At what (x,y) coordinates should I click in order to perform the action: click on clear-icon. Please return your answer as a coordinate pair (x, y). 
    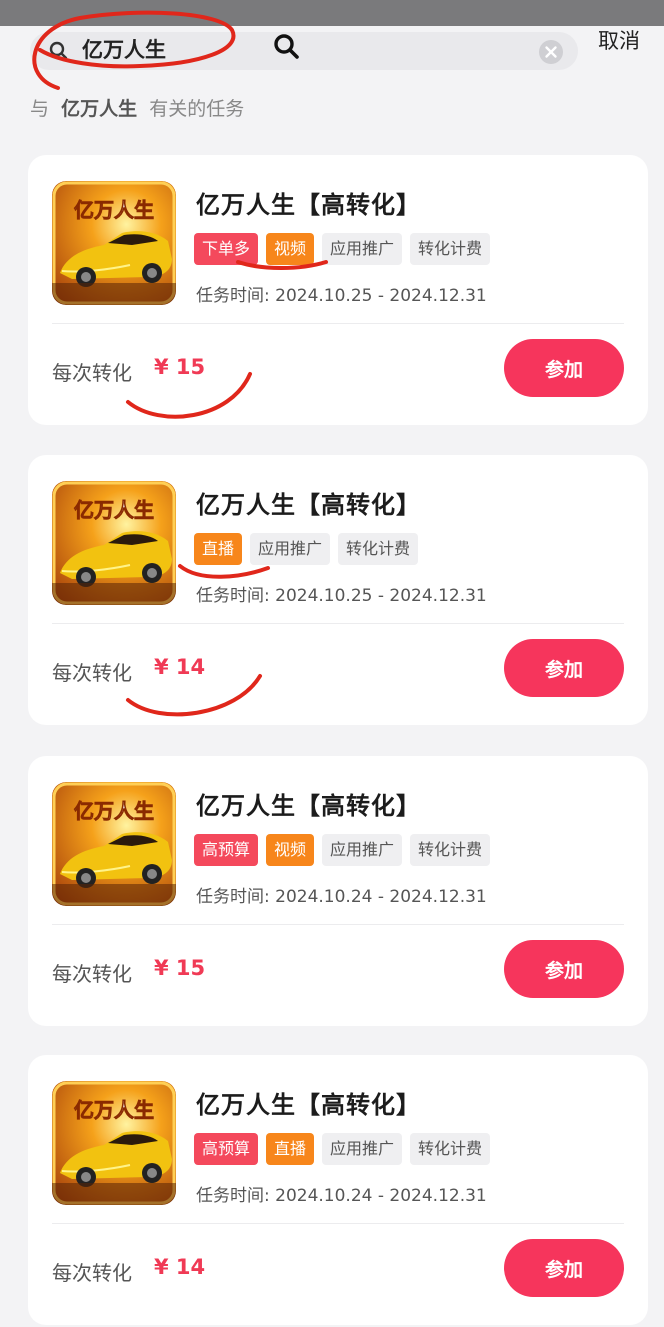
    Looking at the image, I should click on (551, 52).